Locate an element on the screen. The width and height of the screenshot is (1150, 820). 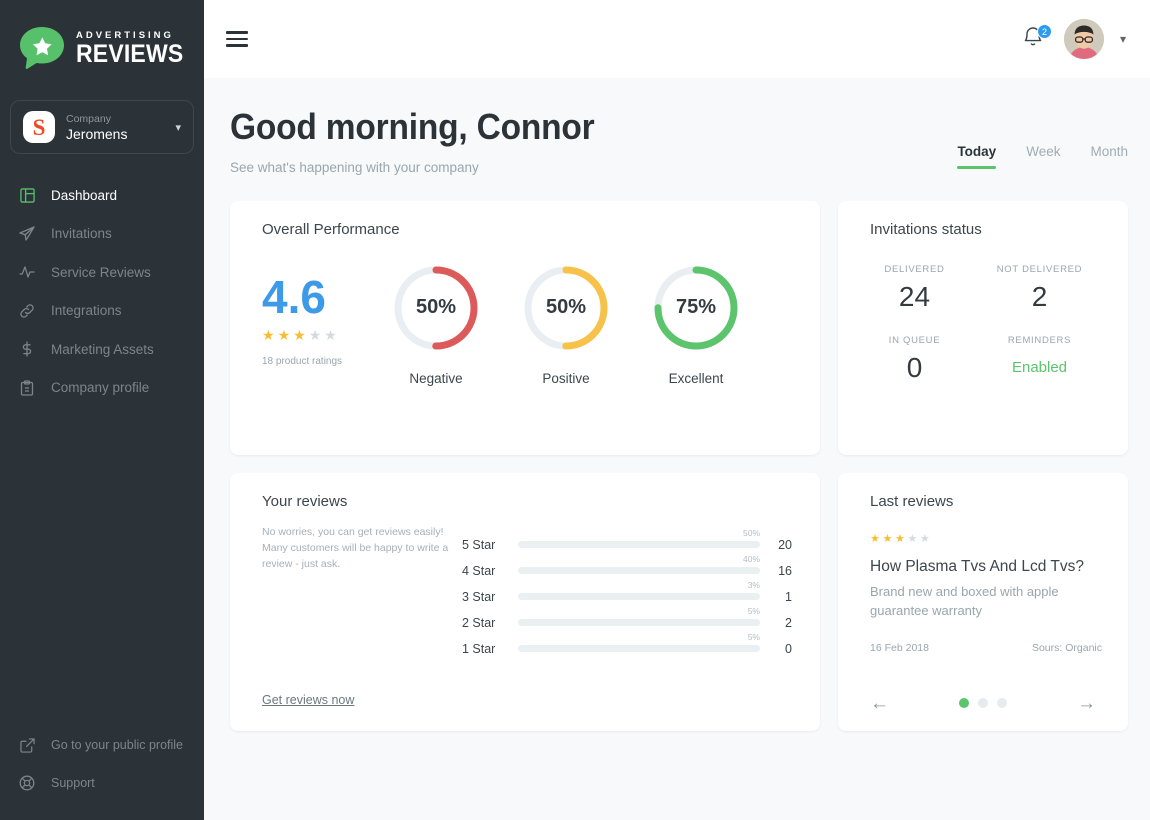
get-reviews-link: Get reviews now is located at coordinates (362, 700).